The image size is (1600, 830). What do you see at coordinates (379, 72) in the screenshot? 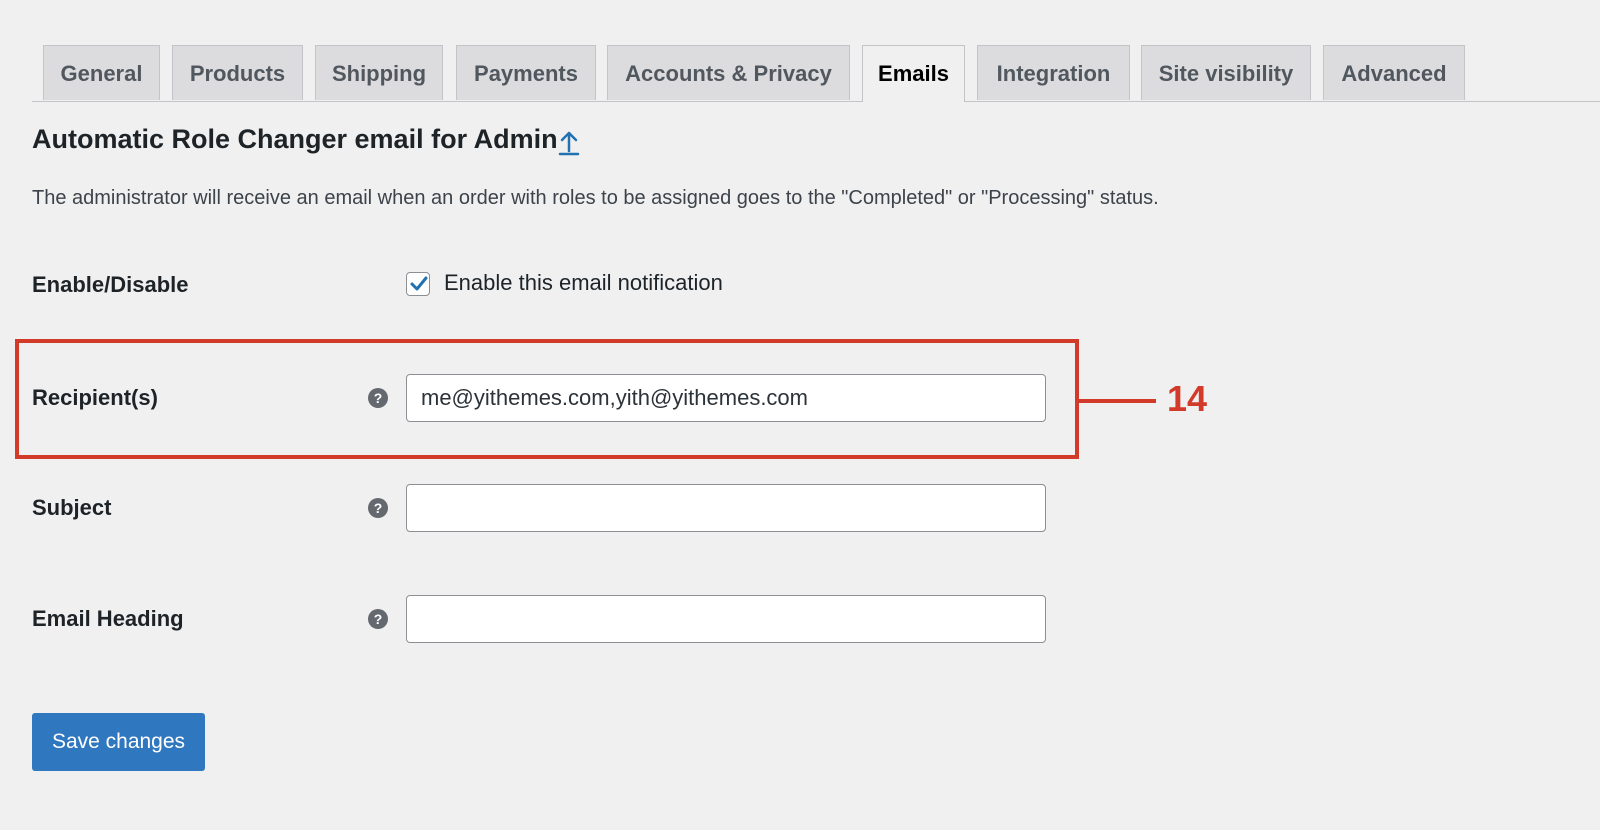
I see `tab-shipping: Shipping` at bounding box center [379, 72].